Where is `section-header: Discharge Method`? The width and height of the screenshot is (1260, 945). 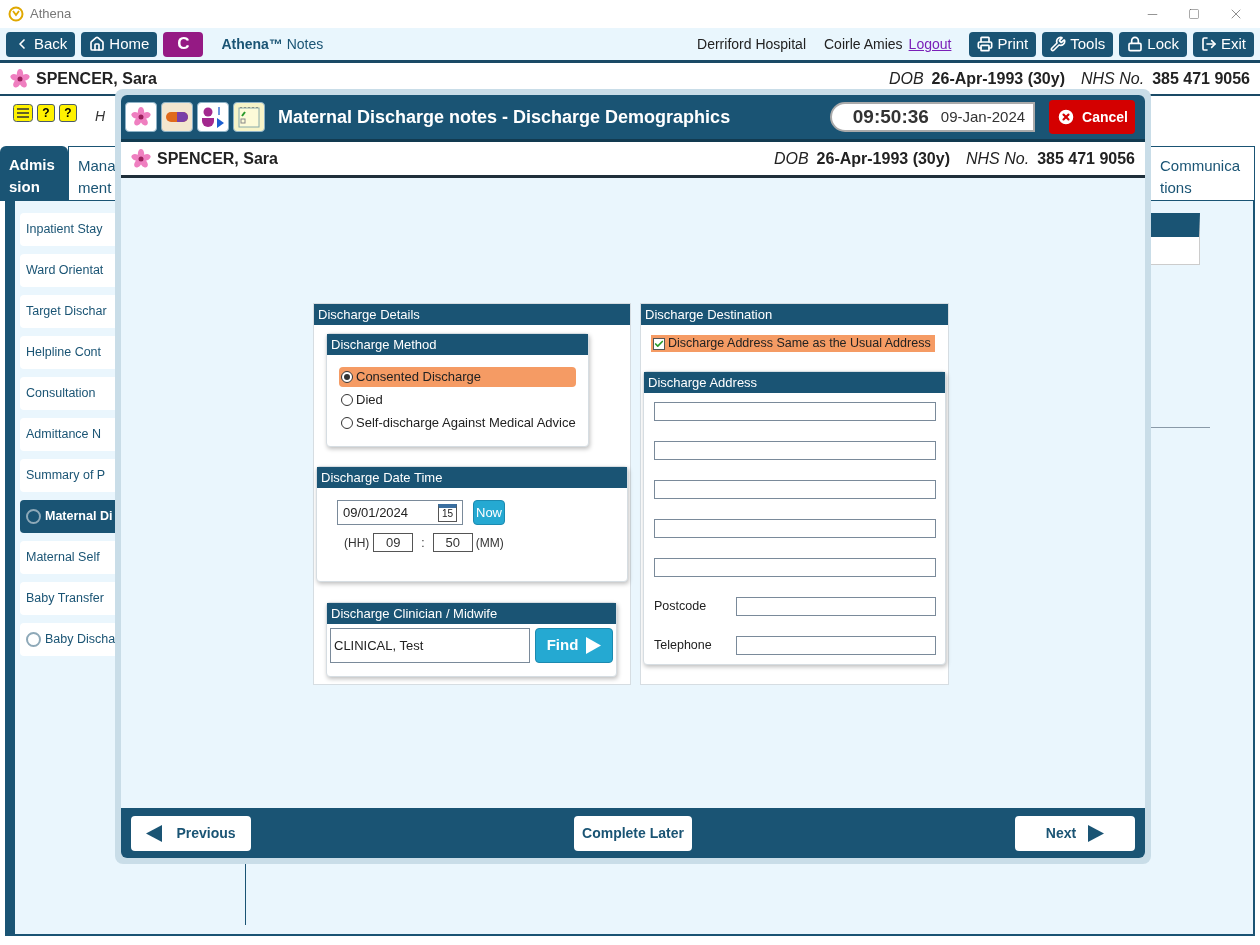 section-header: Discharge Method is located at coordinates (457, 344).